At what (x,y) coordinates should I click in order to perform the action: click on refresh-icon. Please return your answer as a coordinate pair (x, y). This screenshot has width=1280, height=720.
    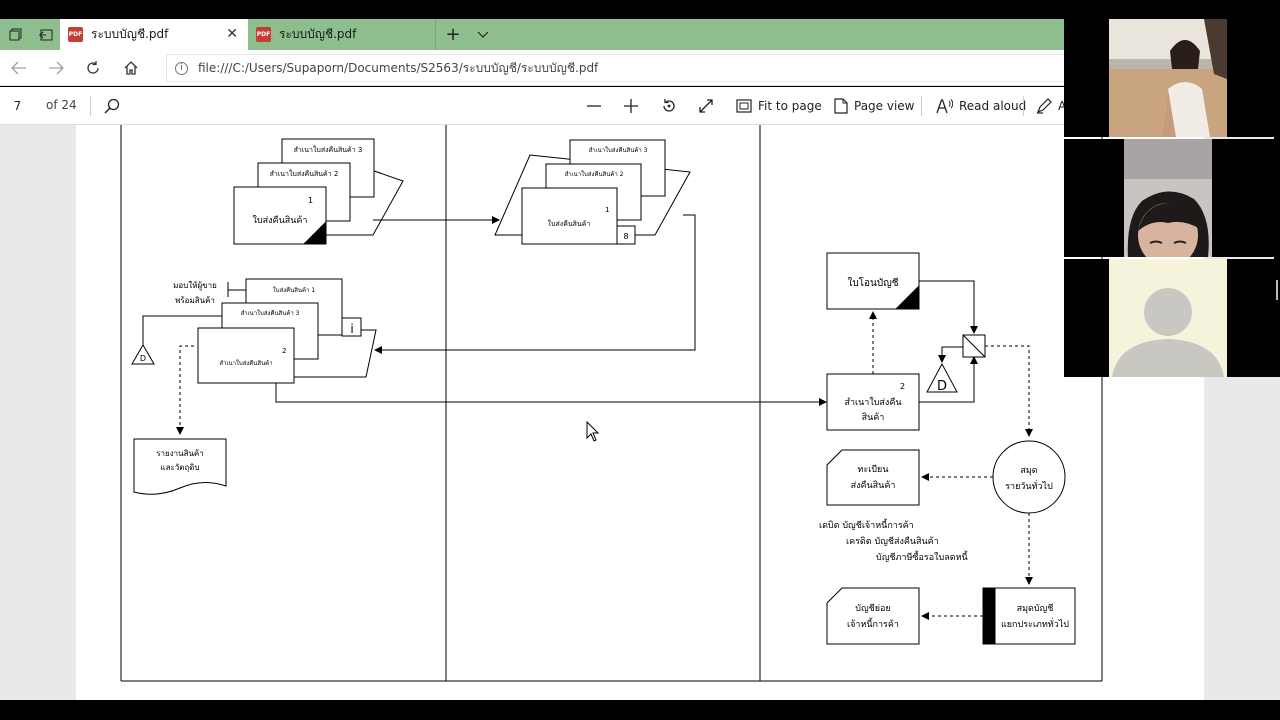
    Looking at the image, I should click on (93, 68).